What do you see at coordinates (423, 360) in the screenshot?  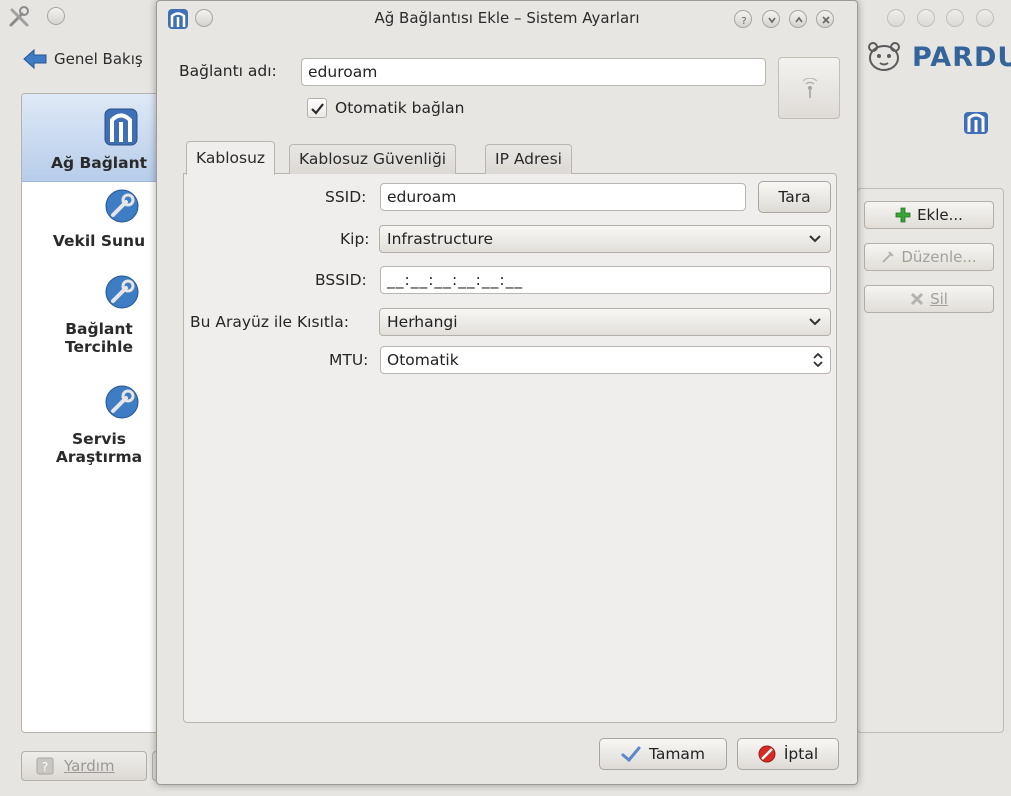 I see `mtu-value: Otomatik` at bounding box center [423, 360].